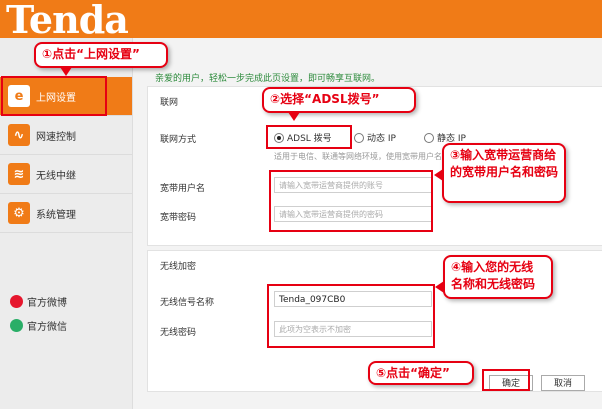 This screenshot has height=409, width=602. Describe the element at coordinates (19, 174) in the screenshot. I see `wifi-signal-icon: ≋` at that location.